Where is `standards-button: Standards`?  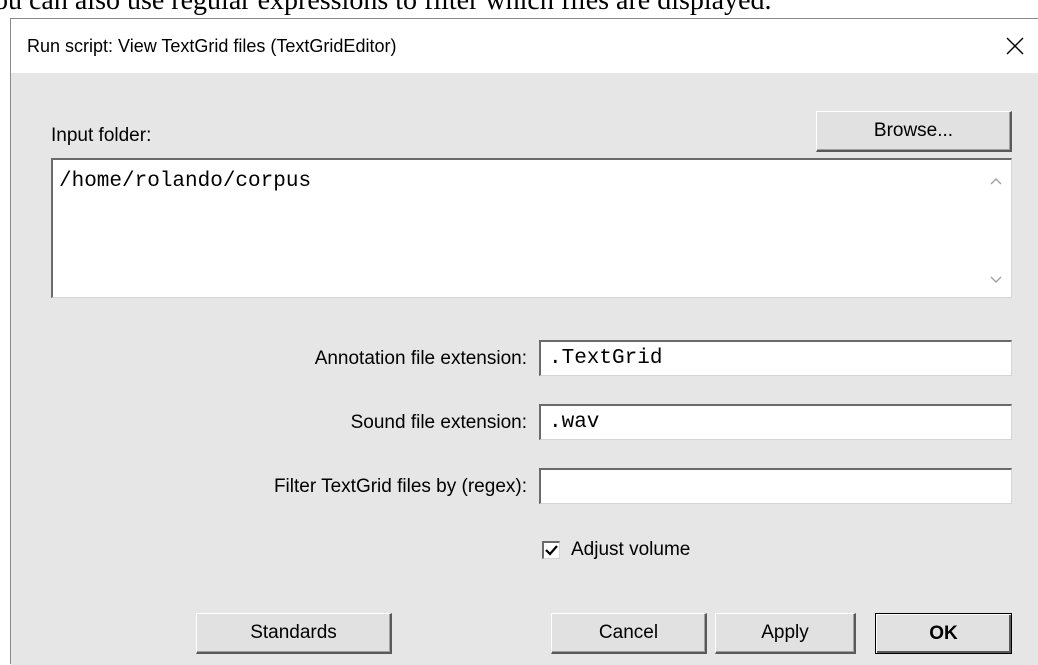
standards-button: Standards is located at coordinates (294, 633).